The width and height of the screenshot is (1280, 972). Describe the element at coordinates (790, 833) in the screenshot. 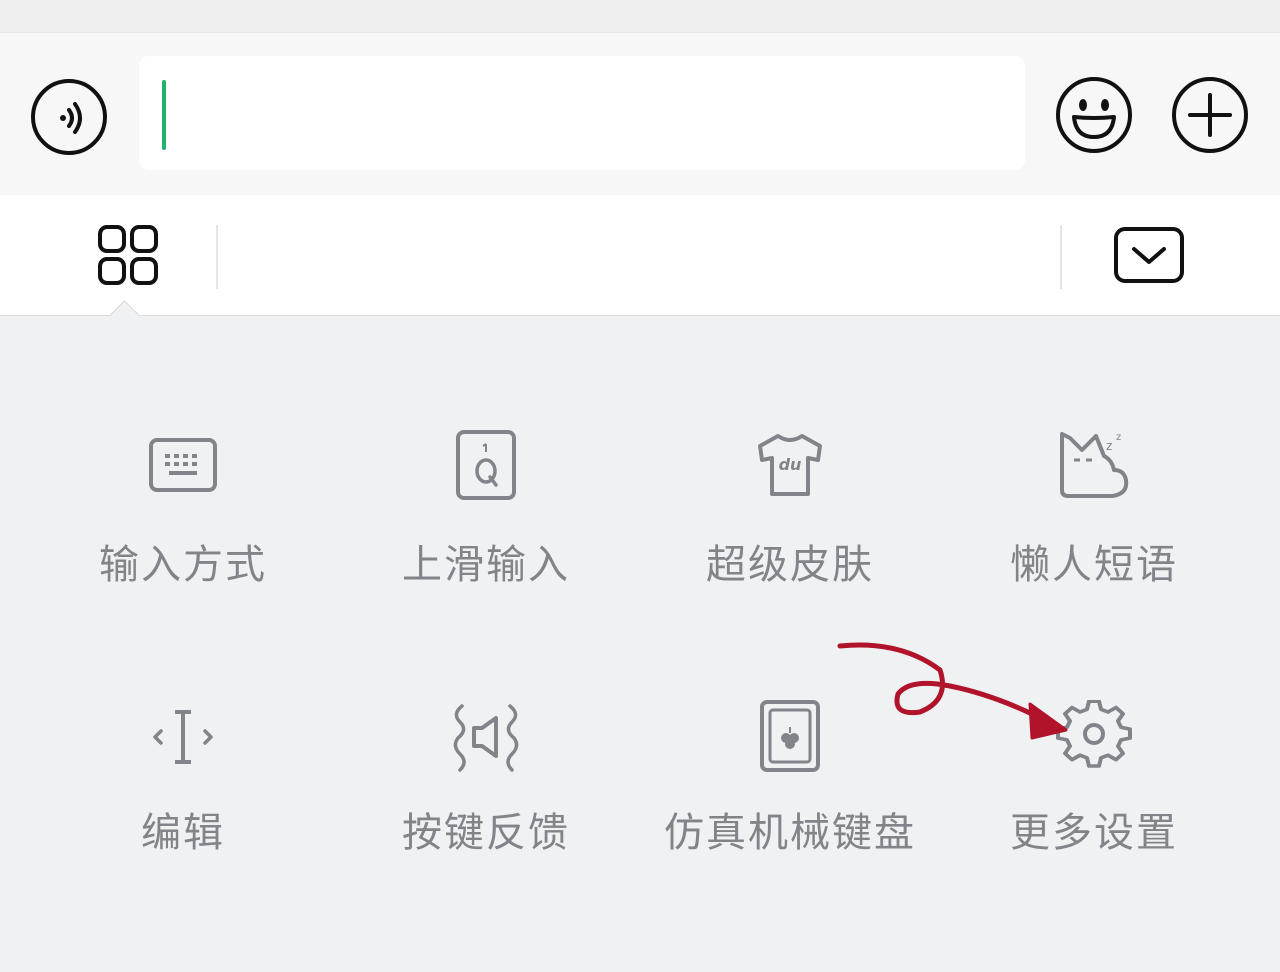

I see `tile-label: 仿真机械键盘` at that location.